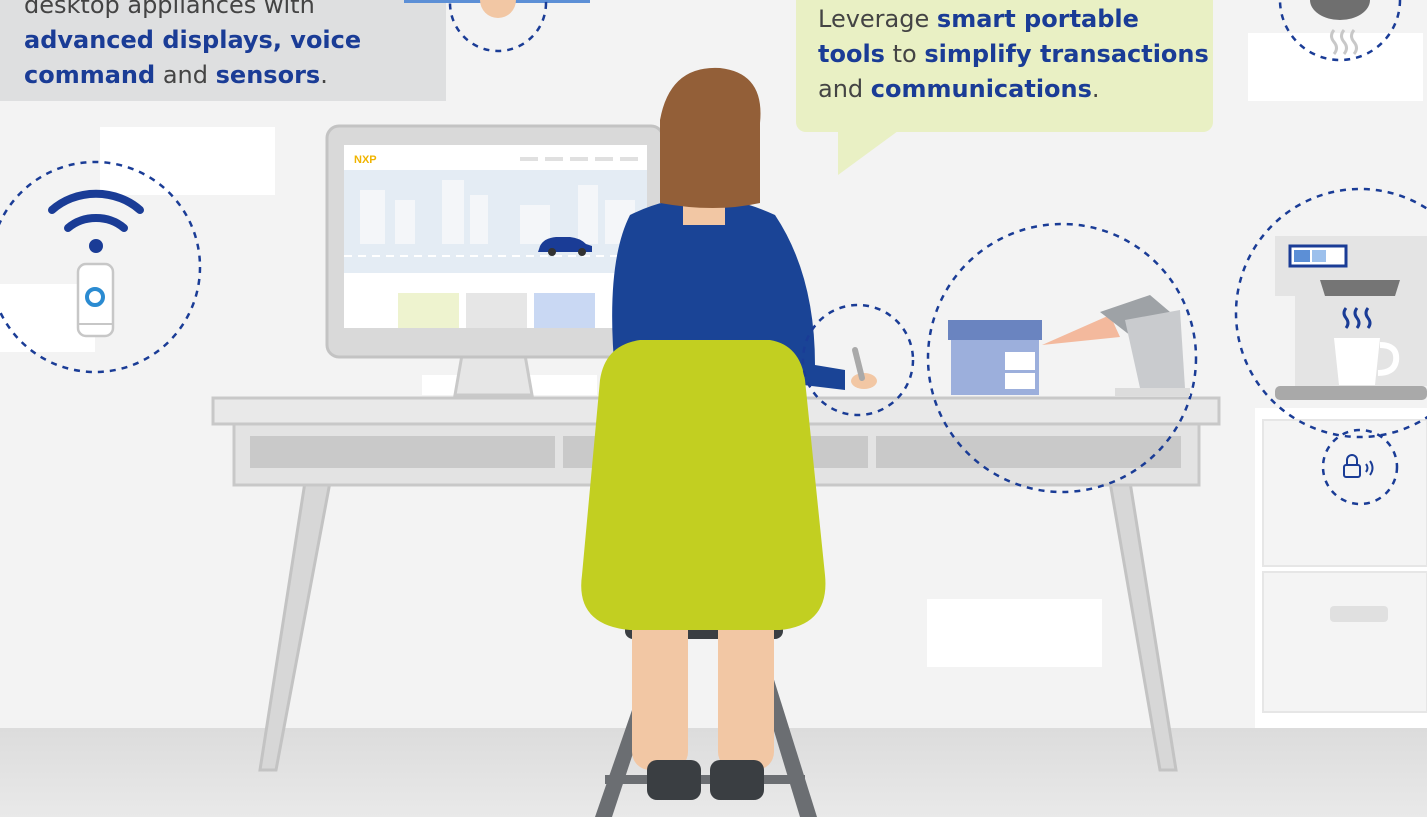 This screenshot has width=1427, height=817. What do you see at coordinates (95, 300) in the screenshot?
I see `phone-icon` at bounding box center [95, 300].